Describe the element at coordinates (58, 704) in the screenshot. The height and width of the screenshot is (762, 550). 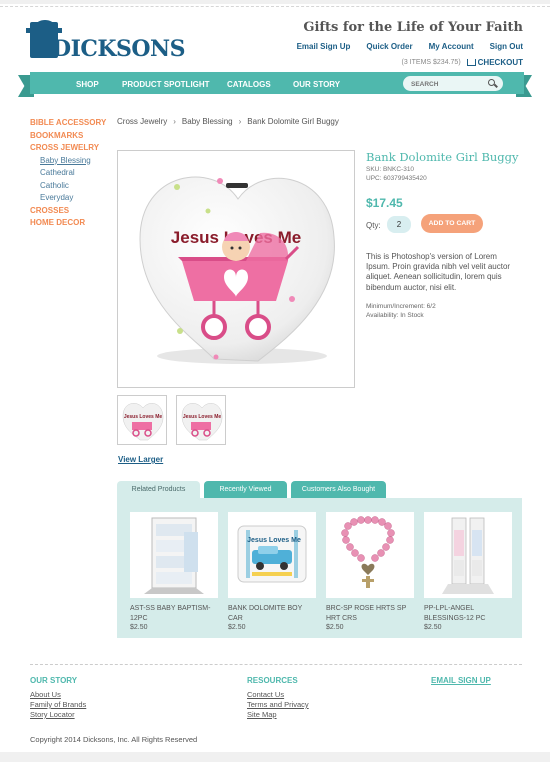
I see `footer-link-family-of-brands: Family of Brands` at that location.